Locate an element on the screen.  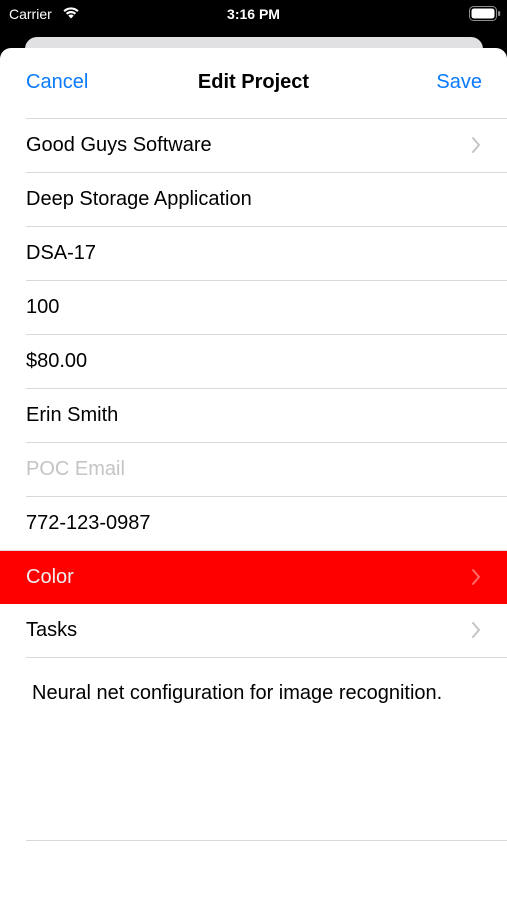
client-row: Good Guys Software is located at coordinates (266, 145).